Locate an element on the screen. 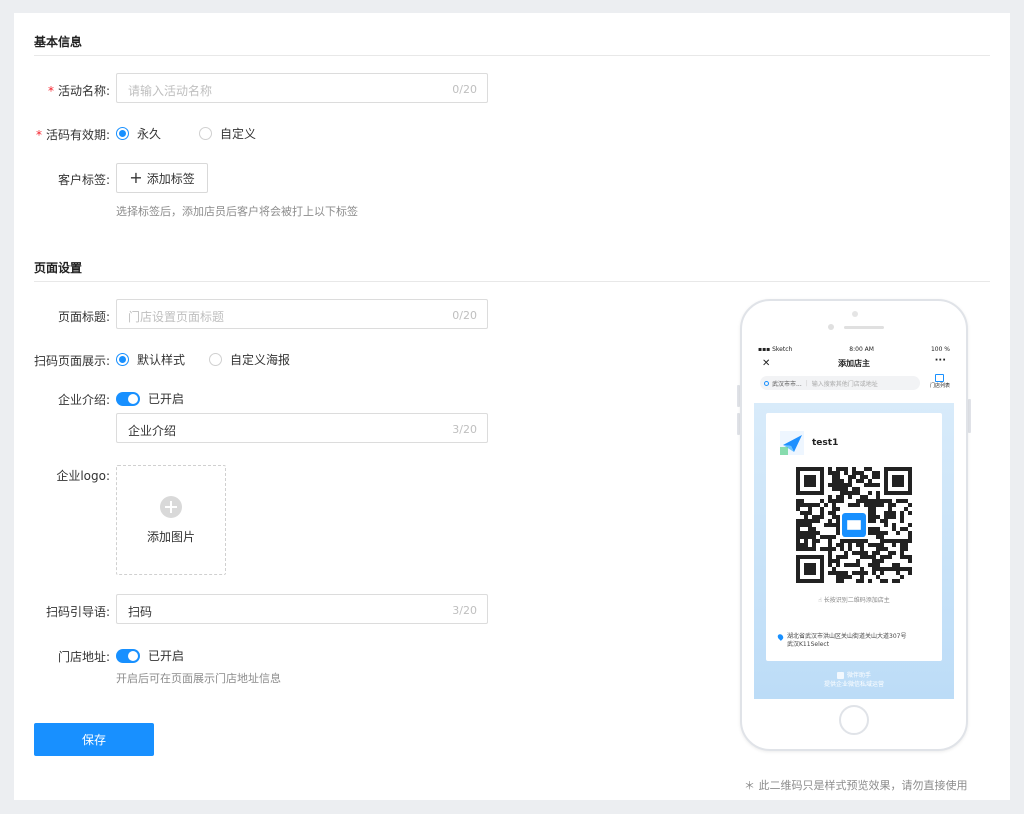 This screenshot has height=814, width=1024. status-bar: ▪▪▪ Sketch 8:00 AM 100 % is located at coordinates (854, 349).